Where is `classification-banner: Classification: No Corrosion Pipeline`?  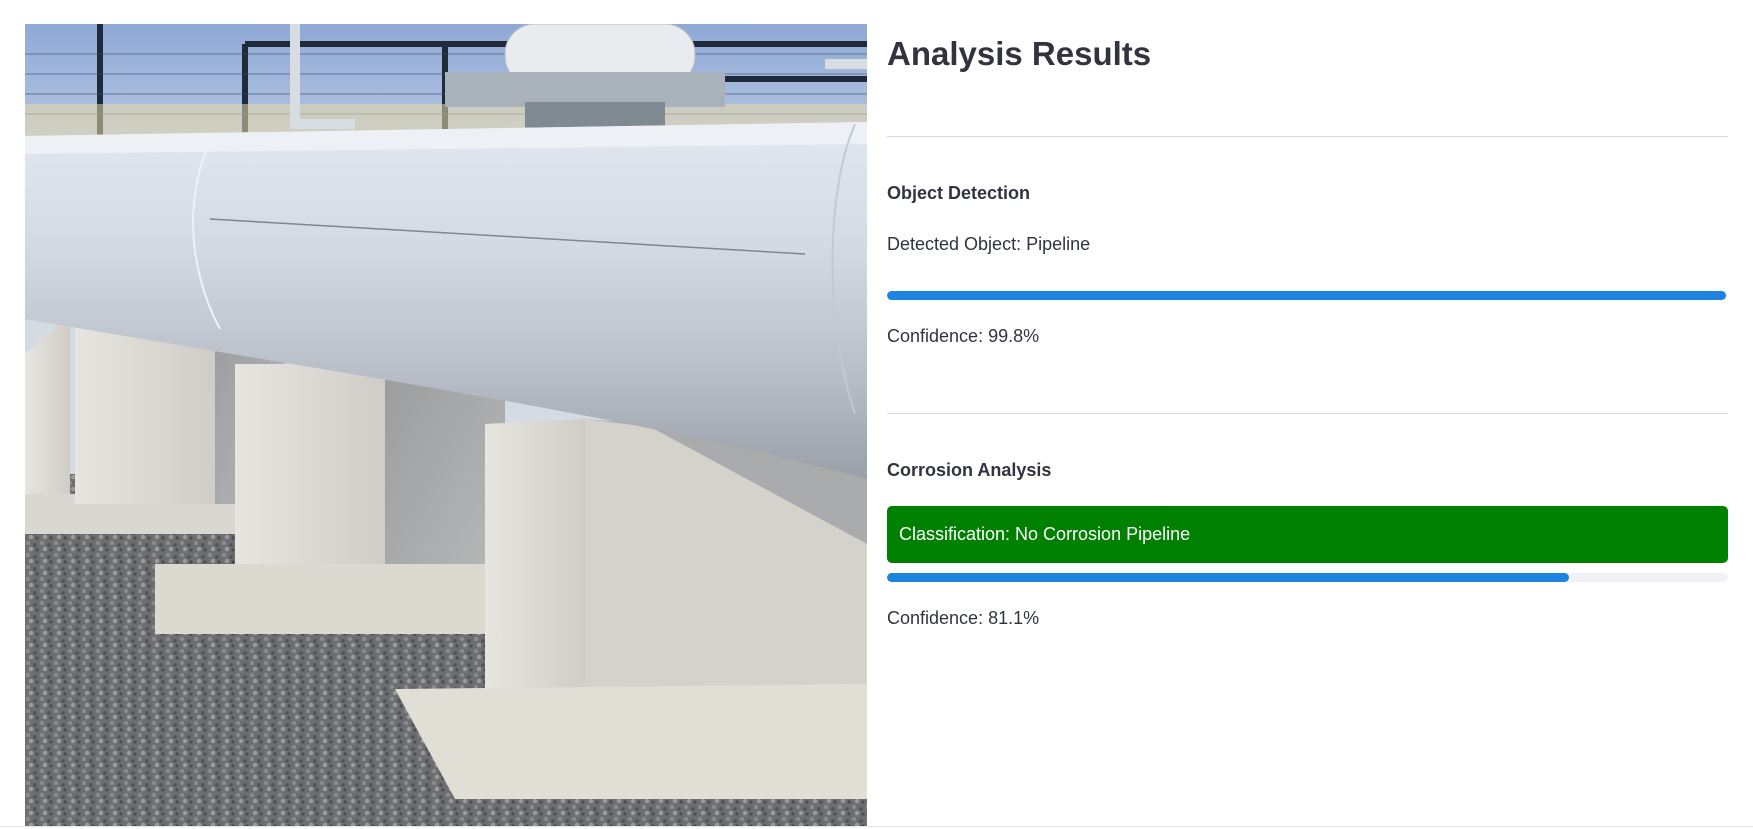
classification-banner: Classification: No Corrosion Pipeline is located at coordinates (1307, 534).